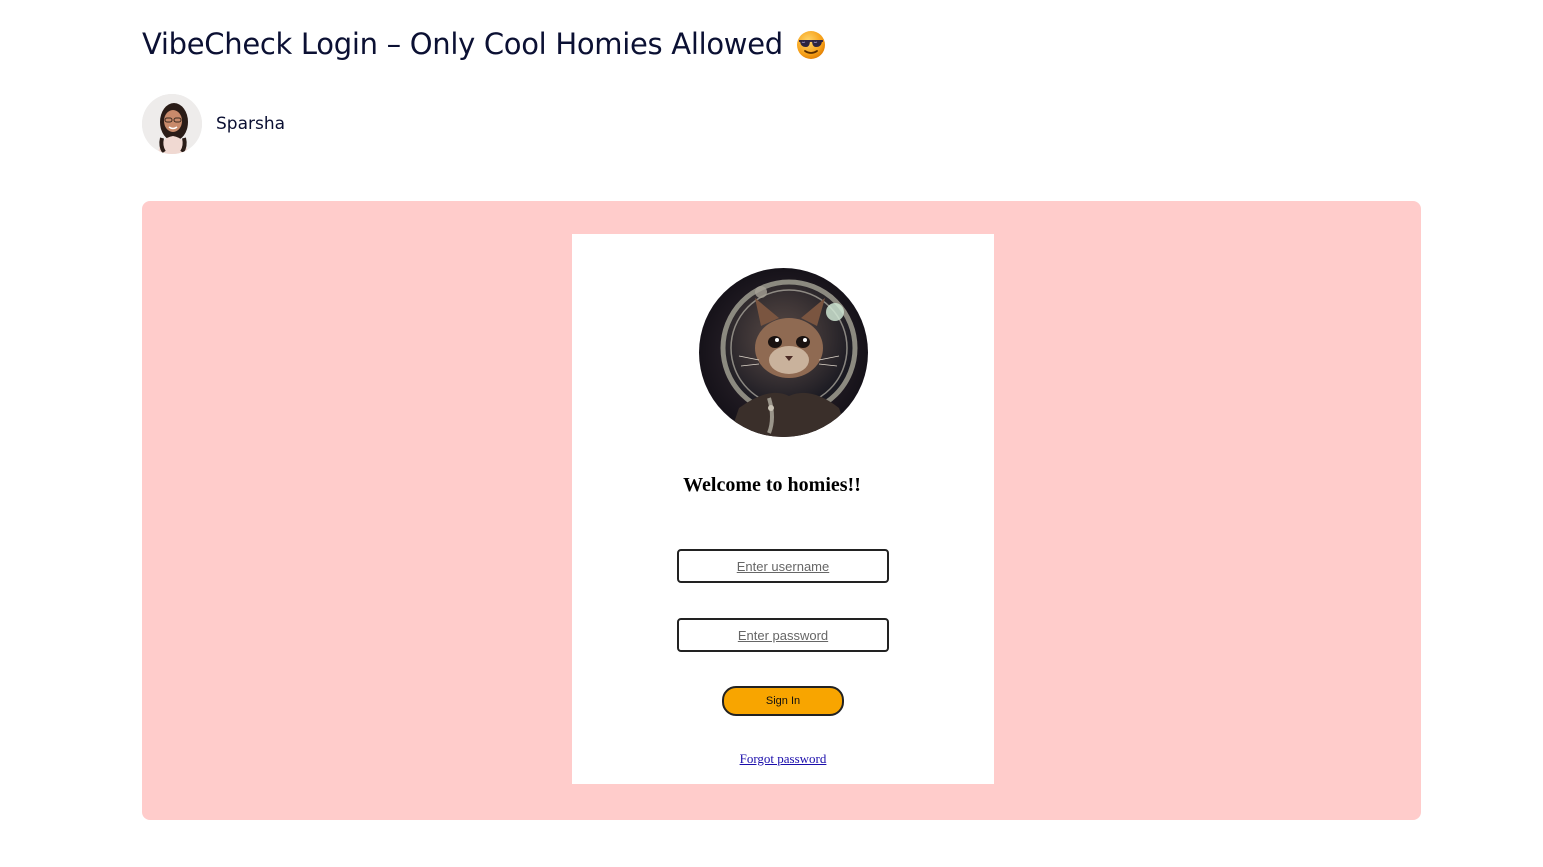  What do you see at coordinates (172, 124) in the screenshot?
I see `avatar` at bounding box center [172, 124].